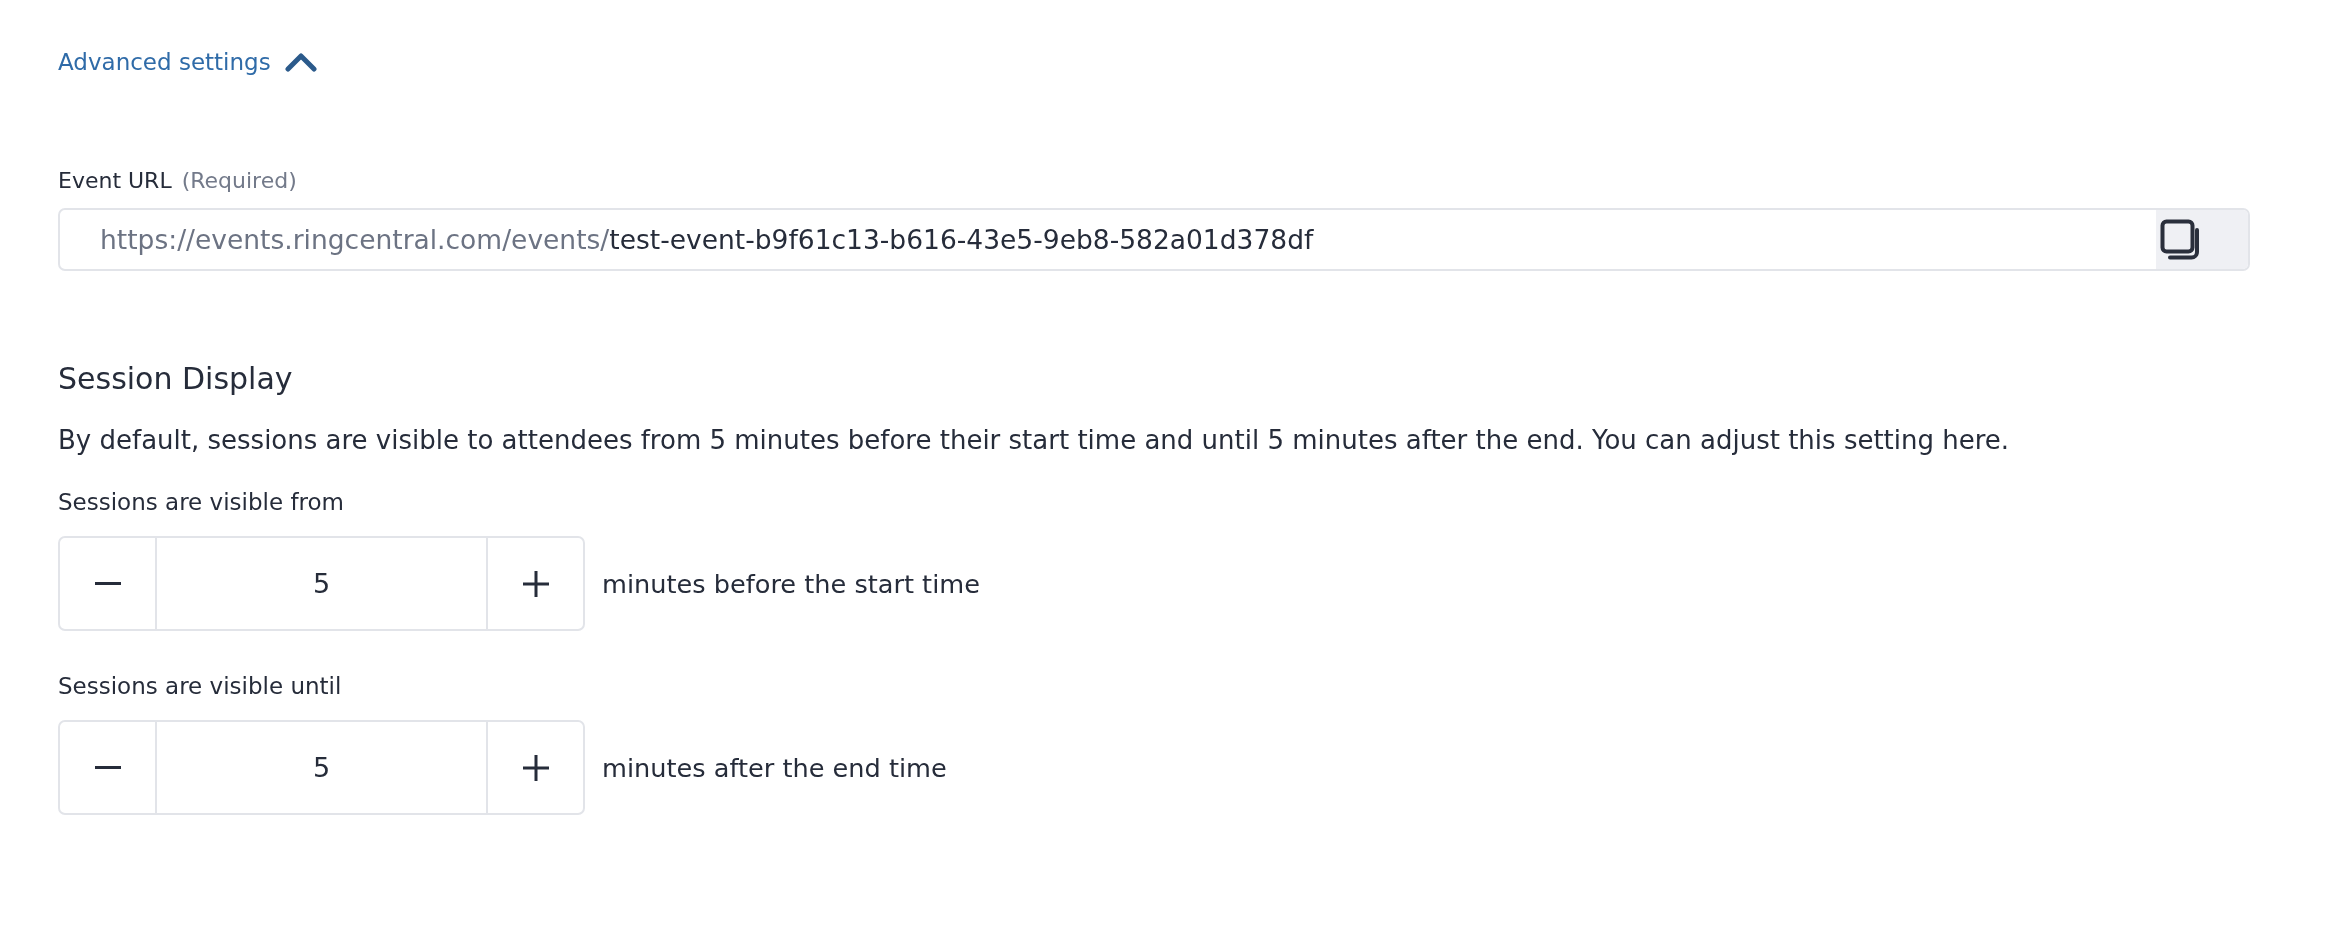 Image resolution: width=2330 pixels, height=944 pixels. What do you see at coordinates (115, 181) in the screenshot?
I see `field-label: Event URL` at bounding box center [115, 181].